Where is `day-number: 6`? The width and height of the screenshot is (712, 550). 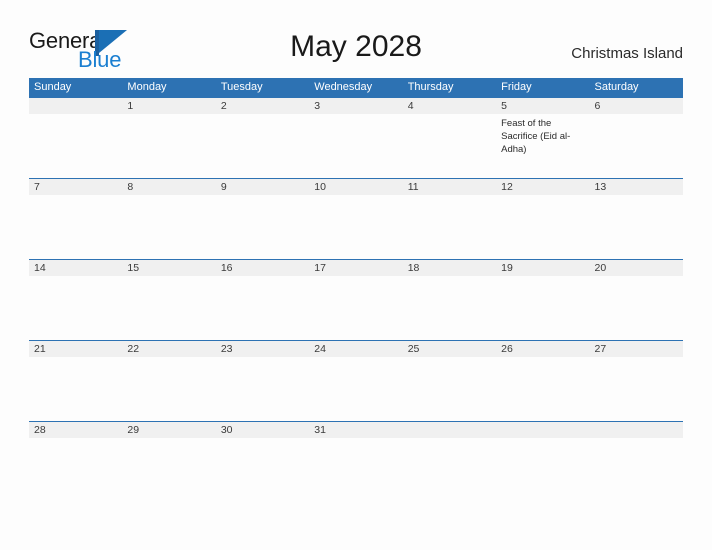 day-number: 6 is located at coordinates (636, 106).